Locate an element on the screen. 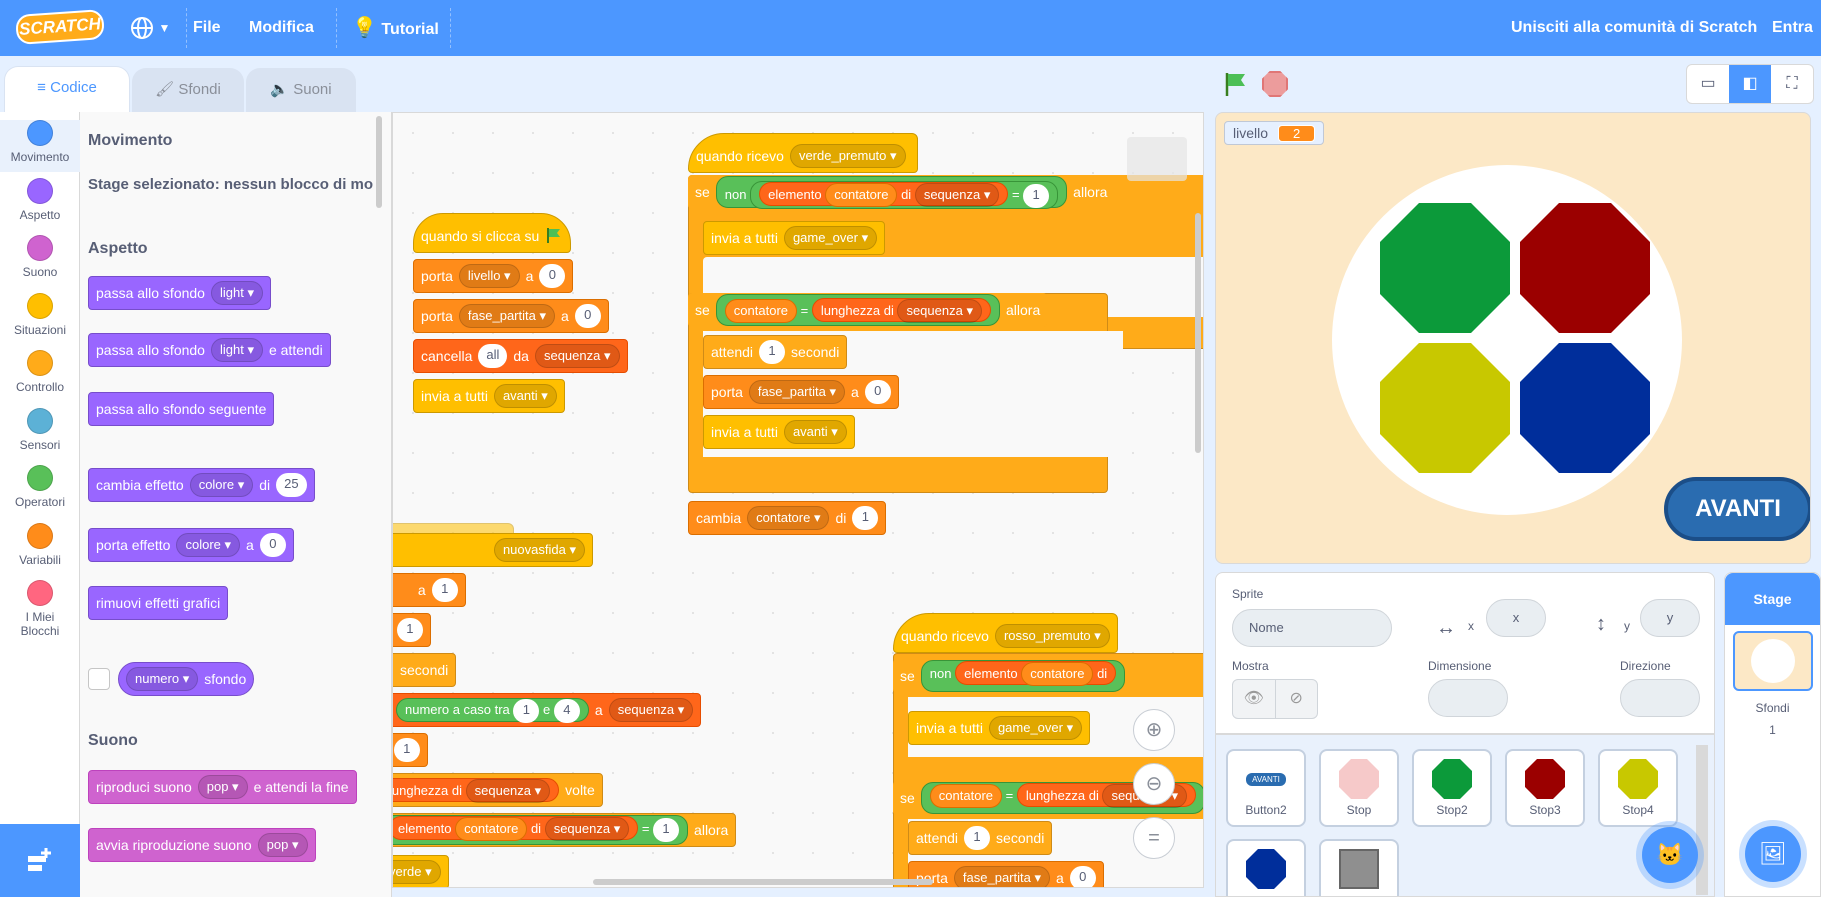 This screenshot has width=1821, height=897. file-menu: File is located at coordinates (207, 28).